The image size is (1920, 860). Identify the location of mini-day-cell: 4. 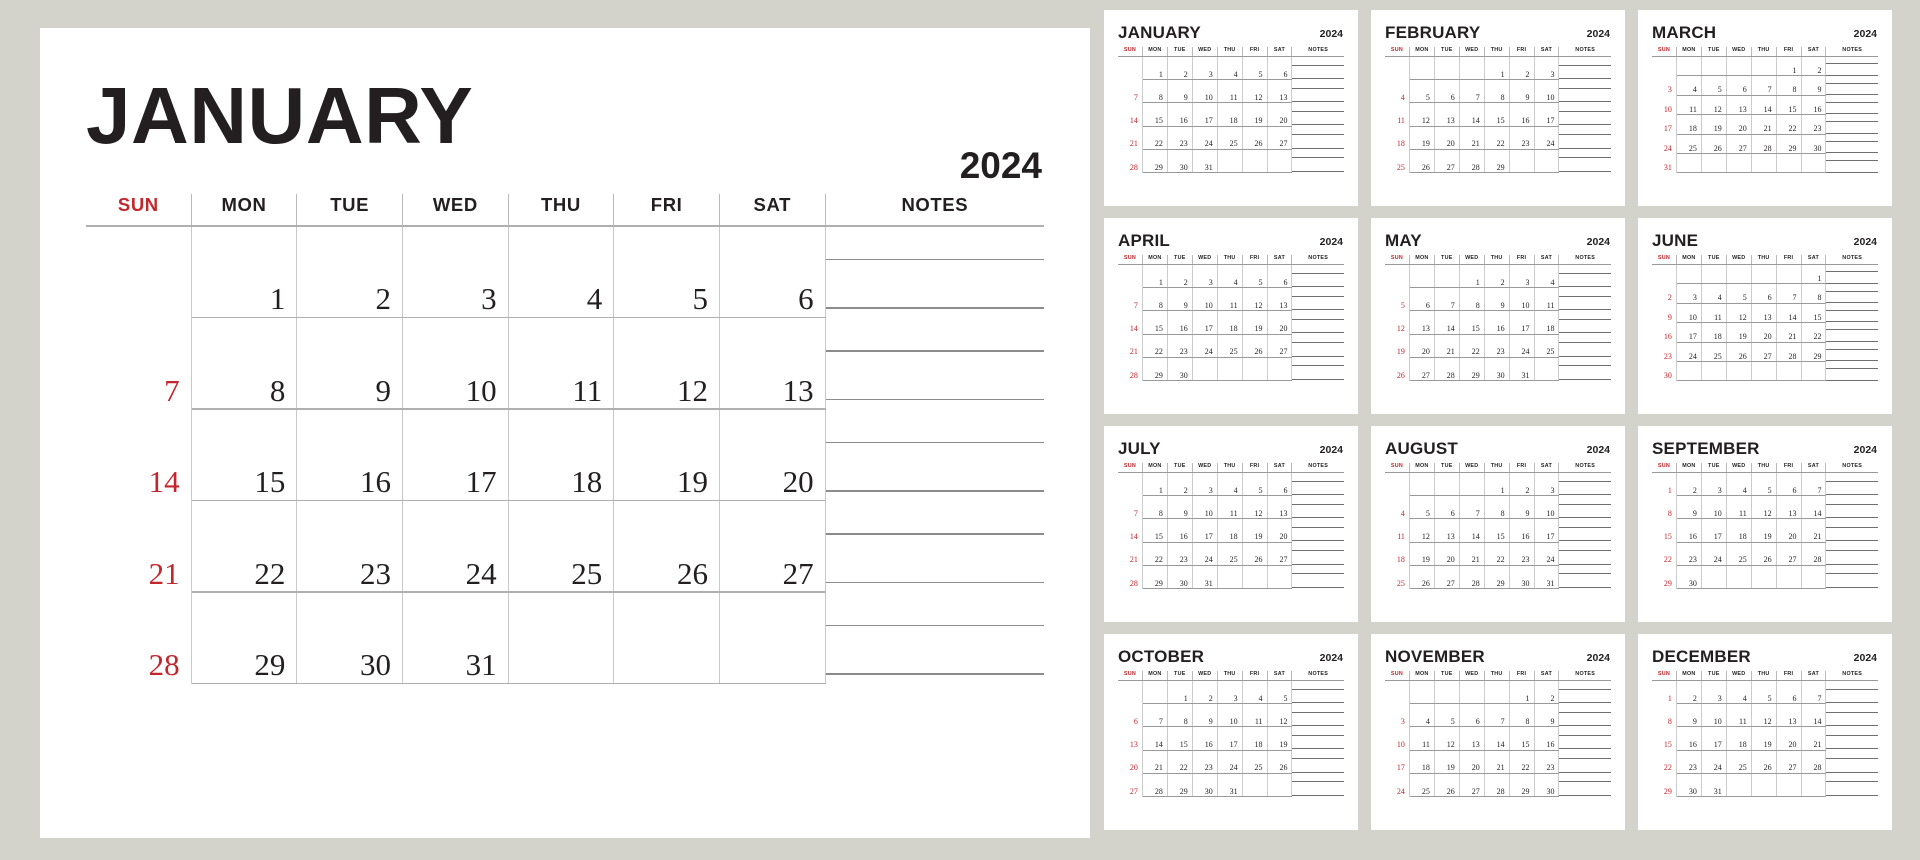
(1714, 294).